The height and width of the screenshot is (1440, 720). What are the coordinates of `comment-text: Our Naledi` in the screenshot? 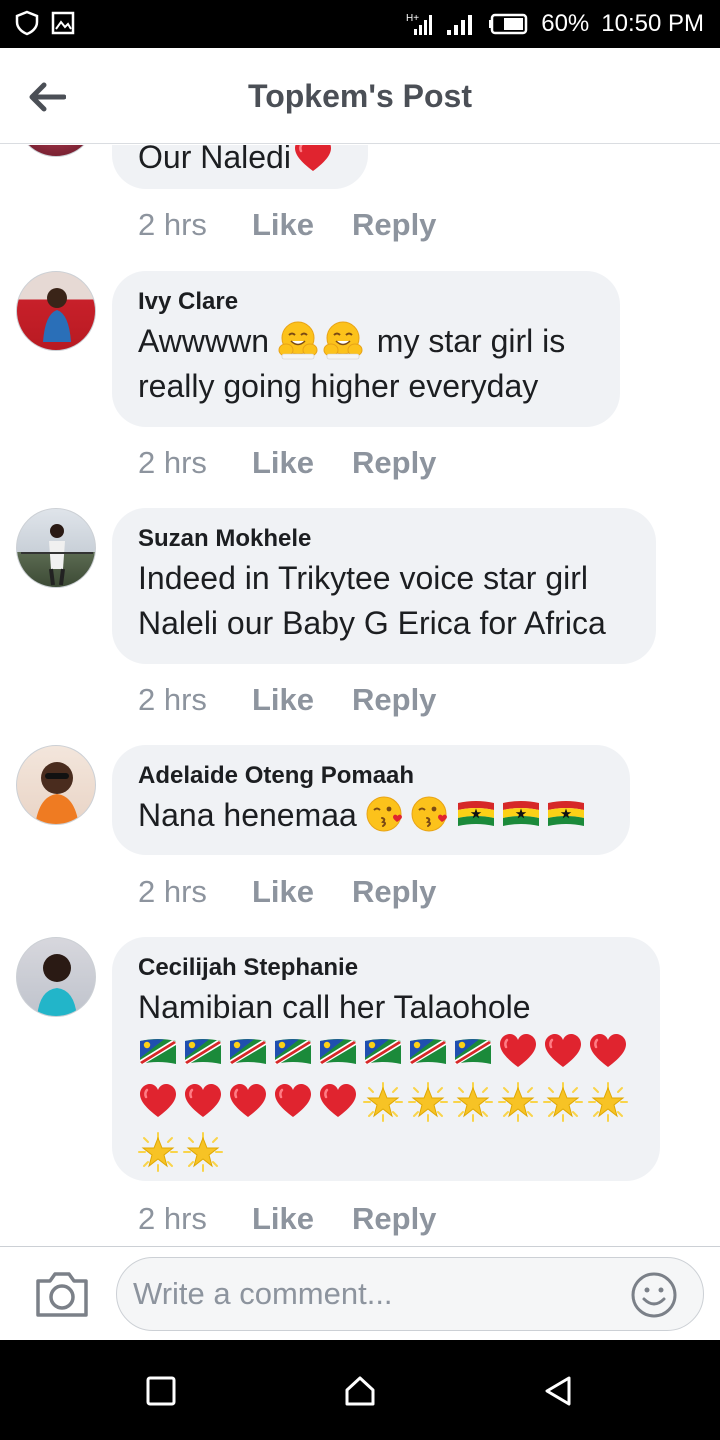 It's located at (240, 162).